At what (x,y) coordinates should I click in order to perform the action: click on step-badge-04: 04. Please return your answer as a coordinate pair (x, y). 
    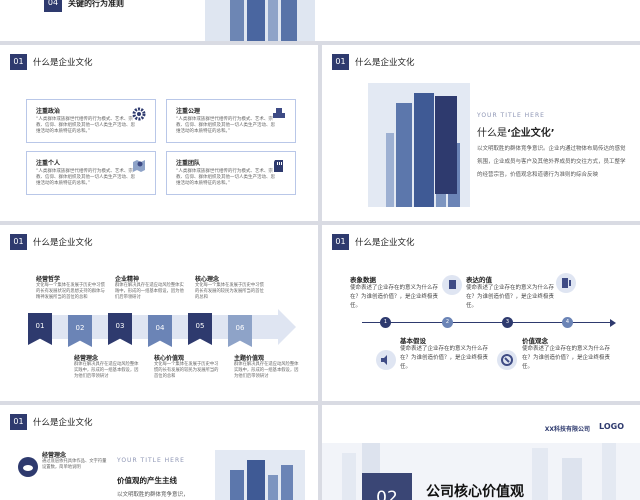
    Looking at the image, I should click on (160, 331).